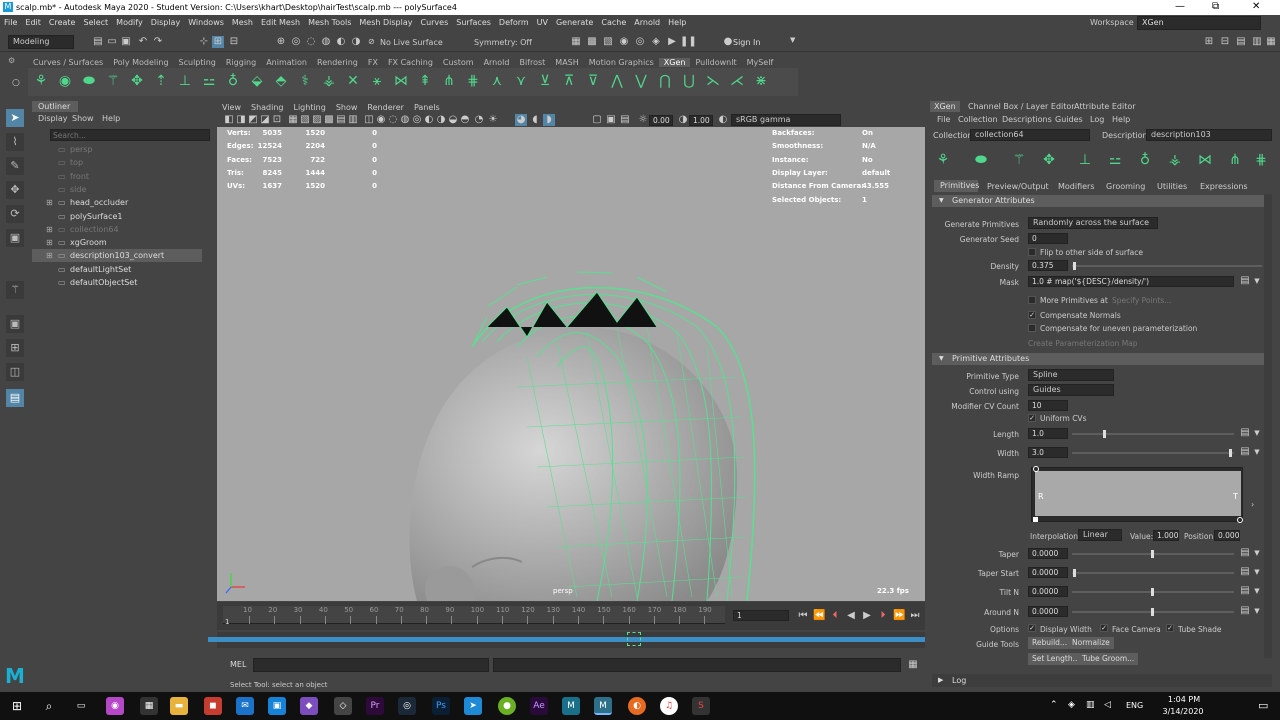 Image resolution: width=1280 pixels, height=720 pixels. What do you see at coordinates (117, 216) in the screenshot?
I see `outliner-item: ▭ polySurface1` at bounding box center [117, 216].